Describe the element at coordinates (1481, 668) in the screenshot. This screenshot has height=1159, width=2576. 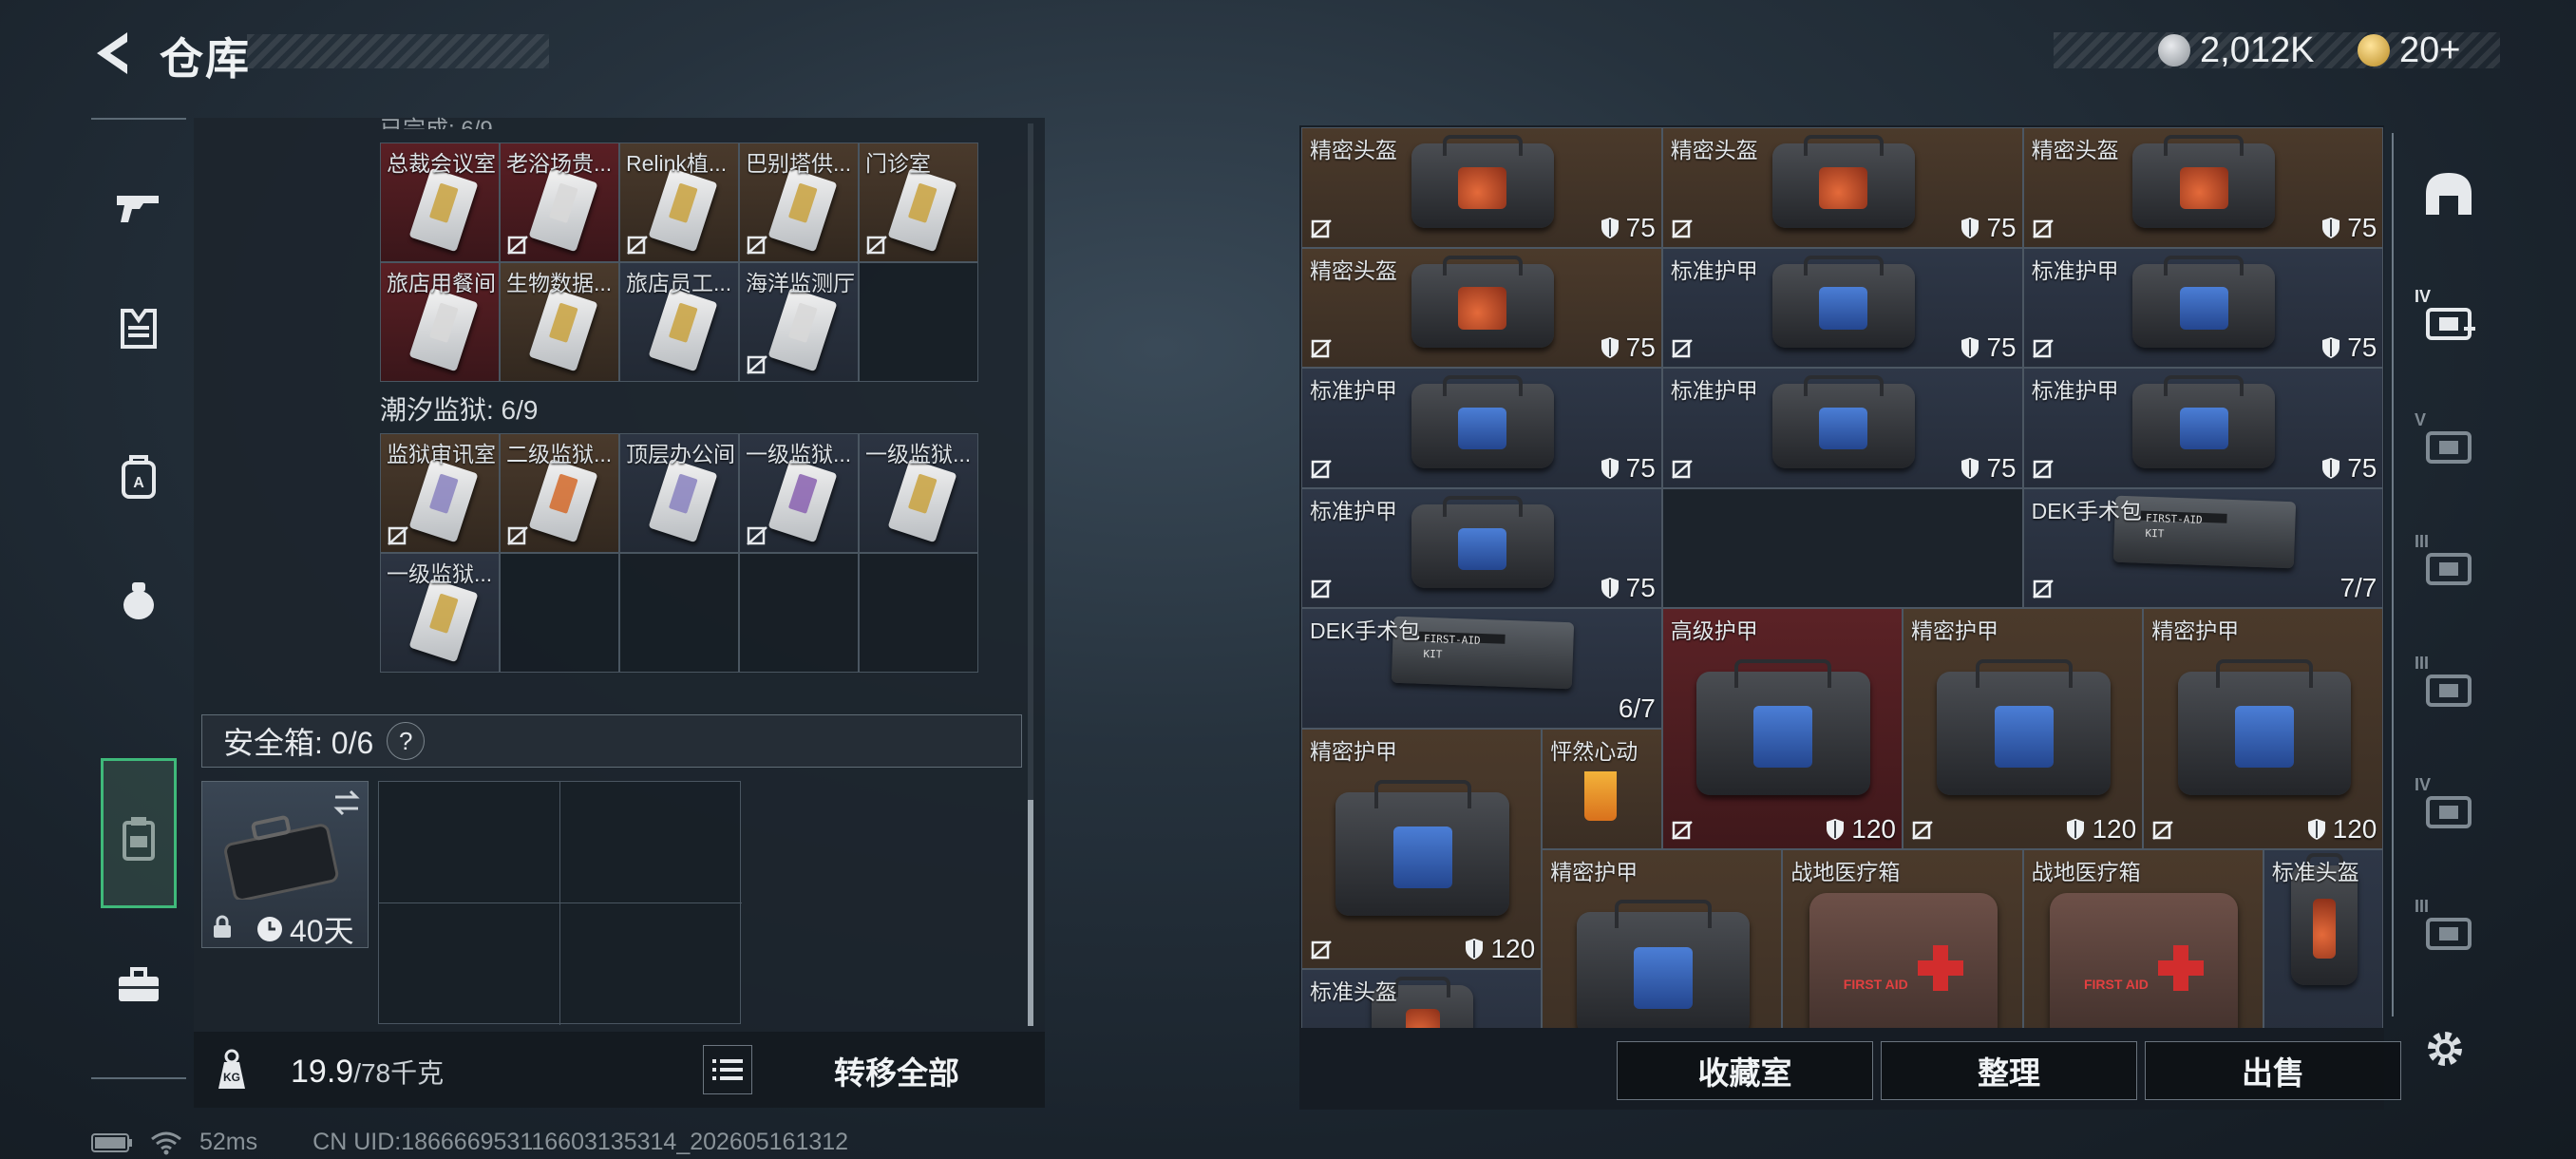
I see `stash-item: FIRST-AID KIT DEK手术包 6/7` at that location.